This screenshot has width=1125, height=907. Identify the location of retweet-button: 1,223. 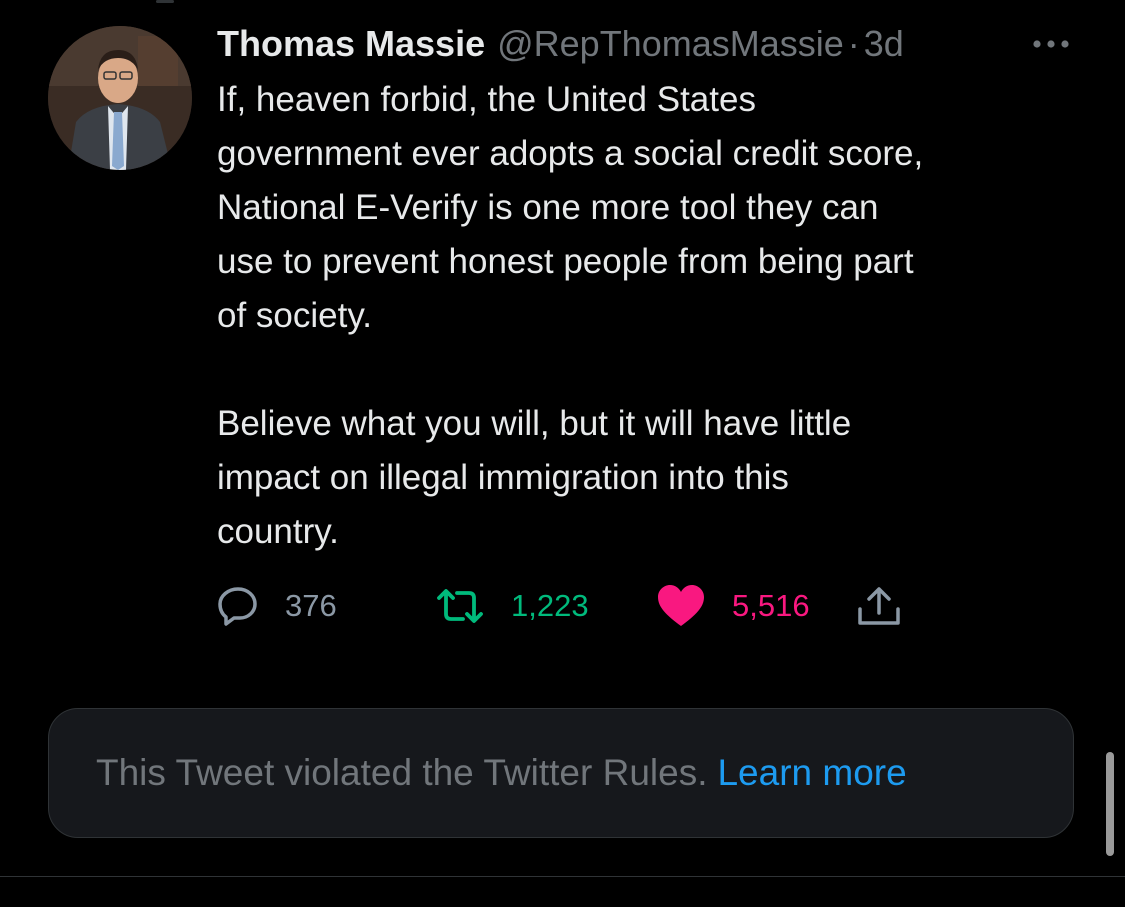
(545, 606).